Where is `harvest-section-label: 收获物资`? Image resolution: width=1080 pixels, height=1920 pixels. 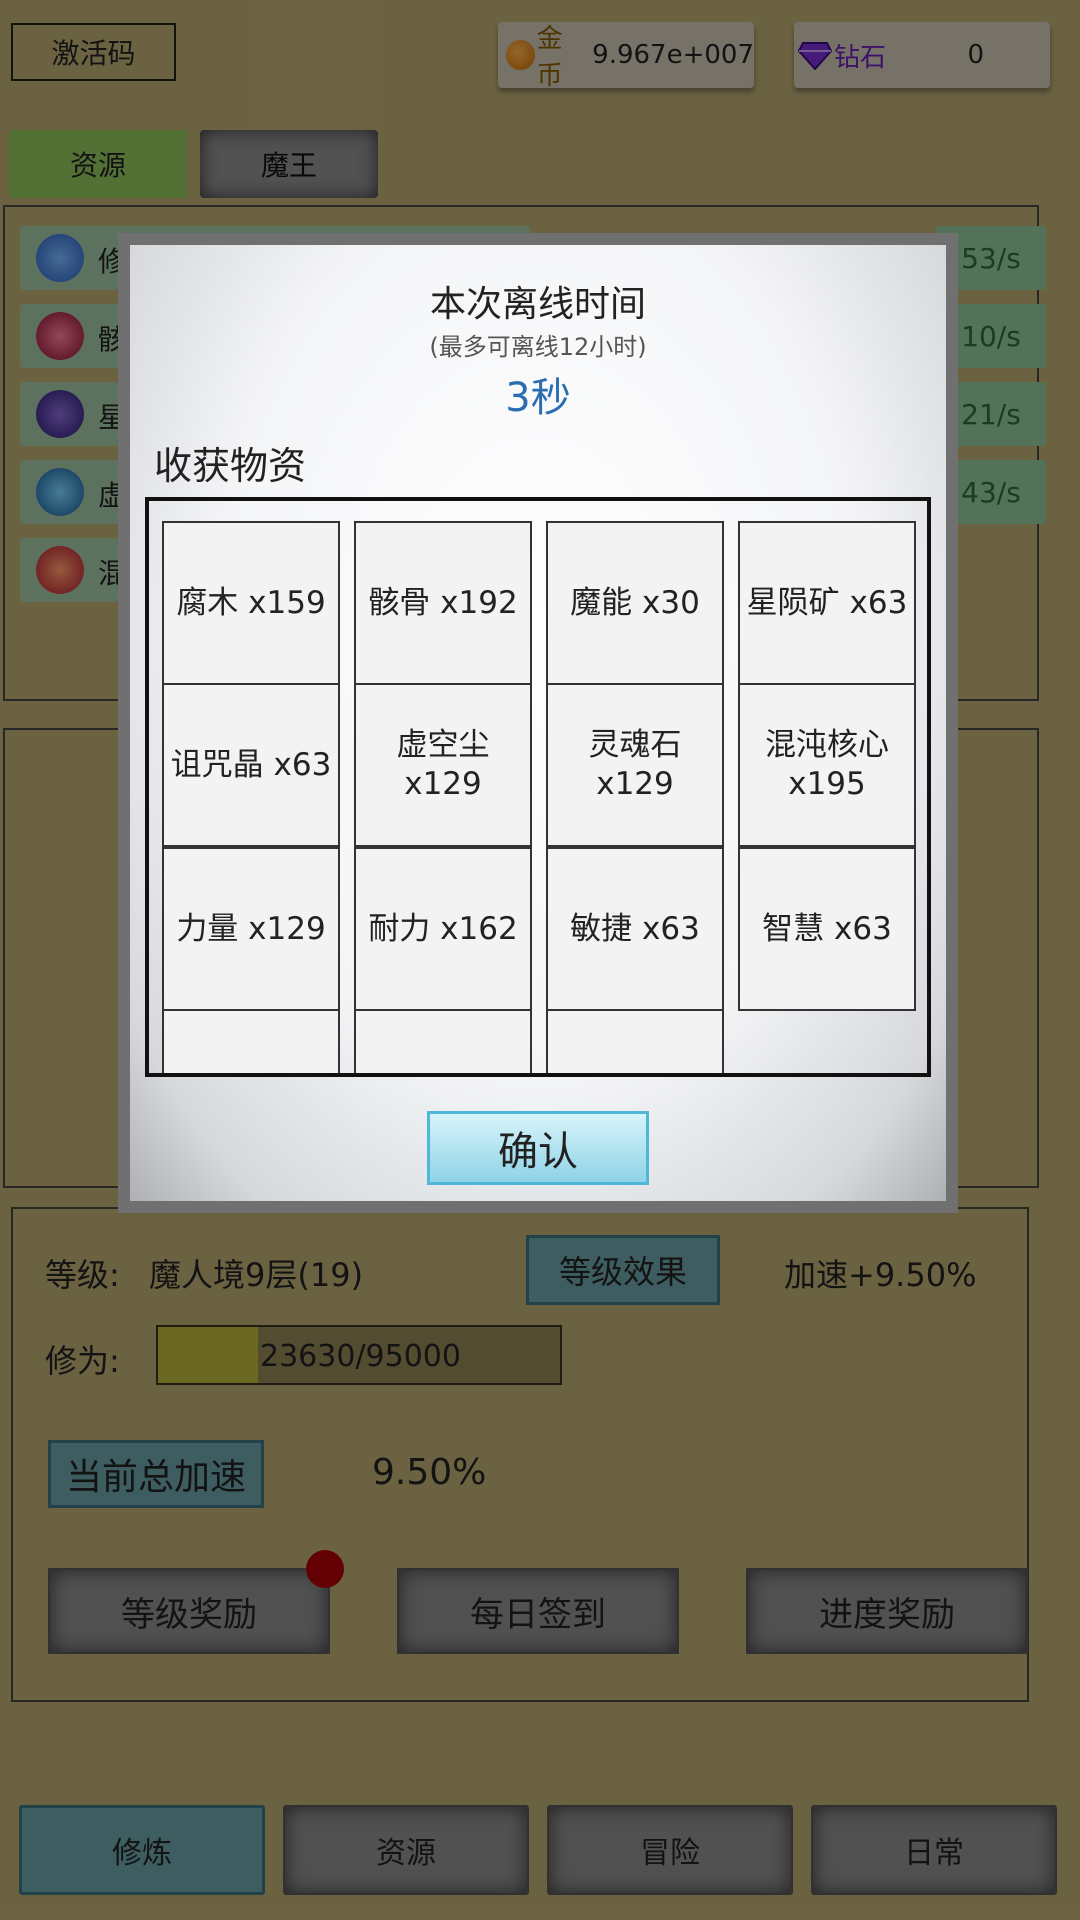 harvest-section-label: 收获物资 is located at coordinates (230, 466).